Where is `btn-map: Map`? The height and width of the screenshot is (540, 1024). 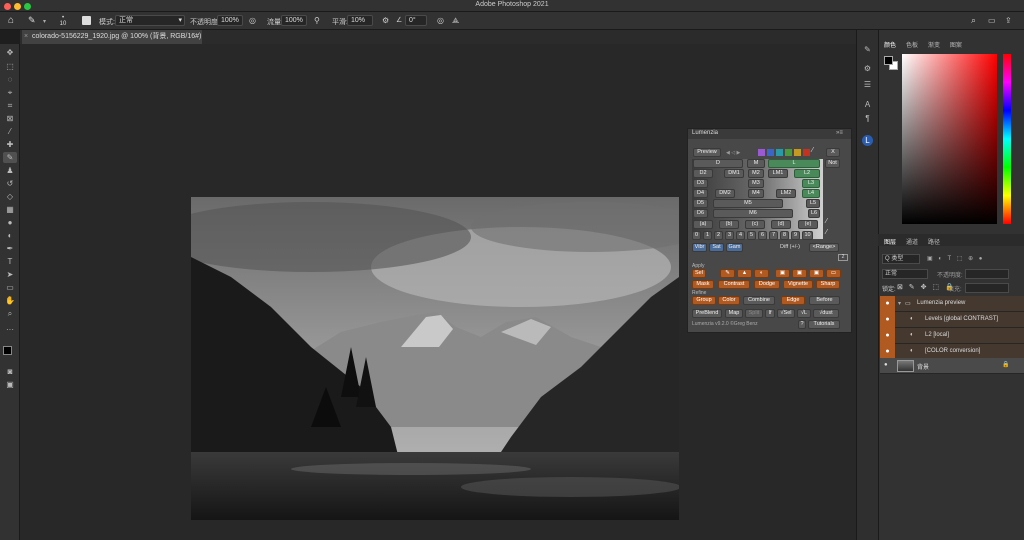
btn-map: Map is located at coordinates (734, 313).